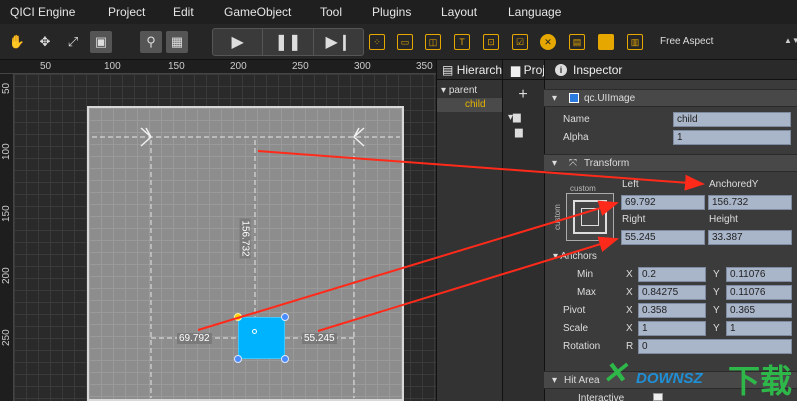 The width and height of the screenshot is (797, 401). What do you see at coordinates (716, 310) in the screenshot?
I see `pivot-y-label: Y` at bounding box center [716, 310].